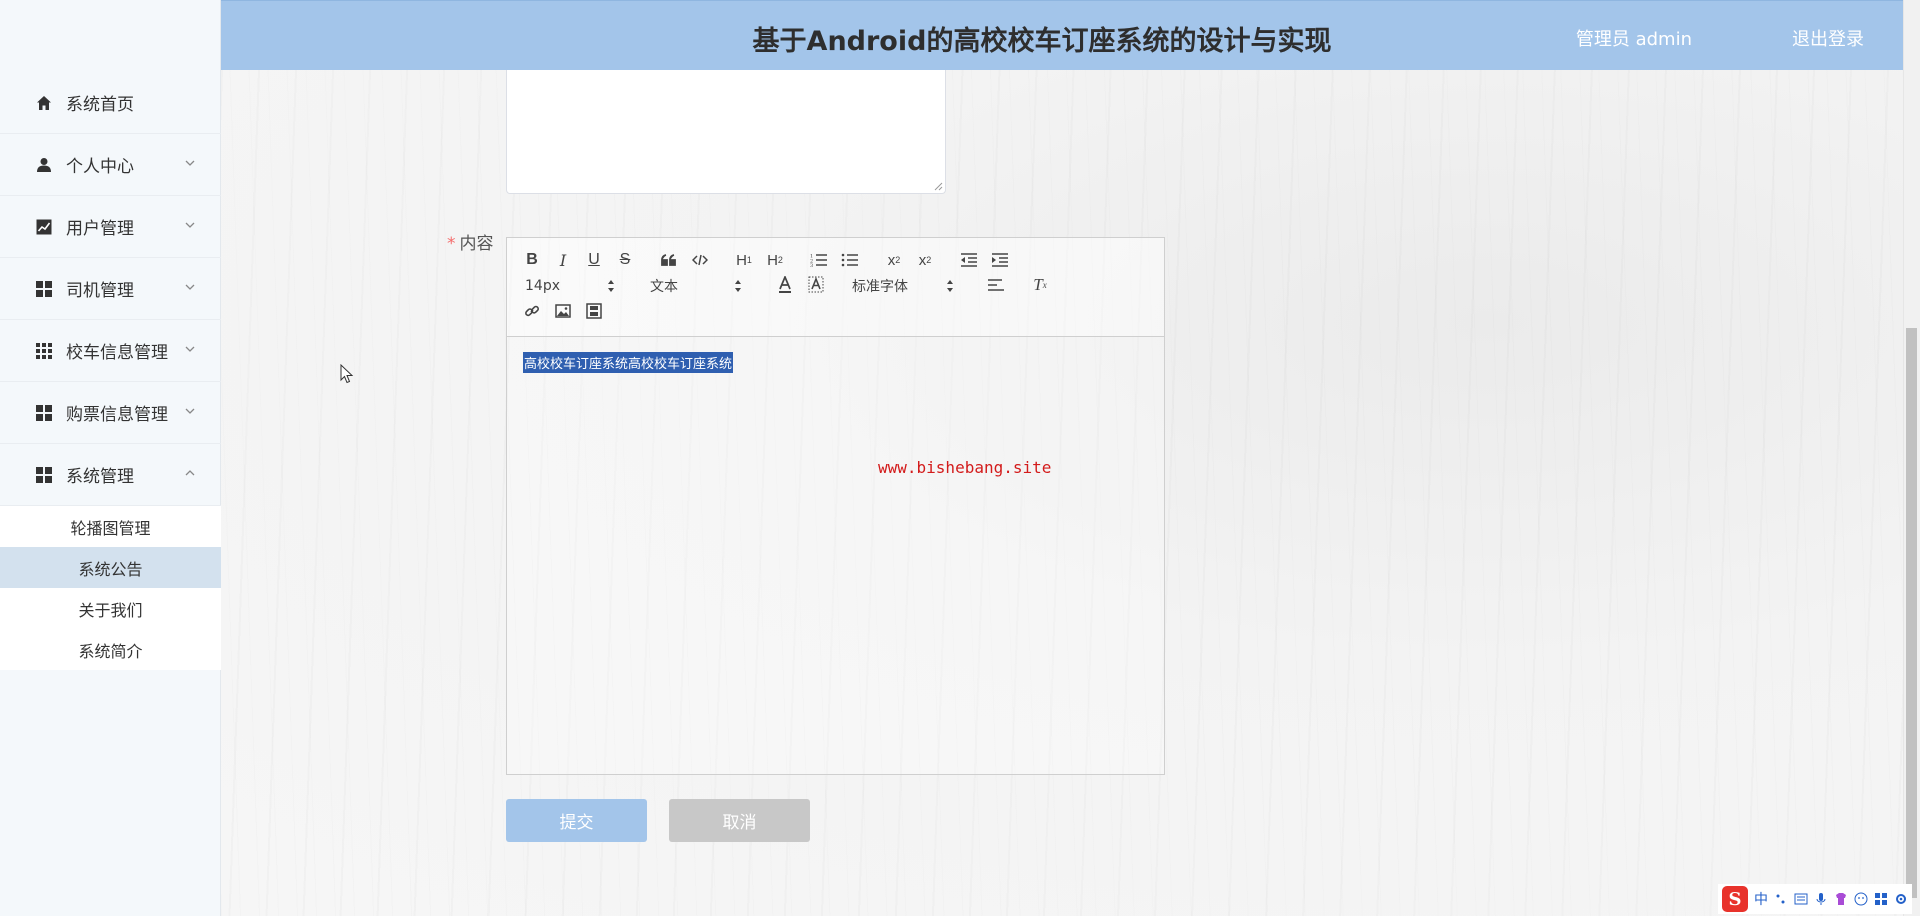  I want to click on svg-text: 3, so click(811, 265).